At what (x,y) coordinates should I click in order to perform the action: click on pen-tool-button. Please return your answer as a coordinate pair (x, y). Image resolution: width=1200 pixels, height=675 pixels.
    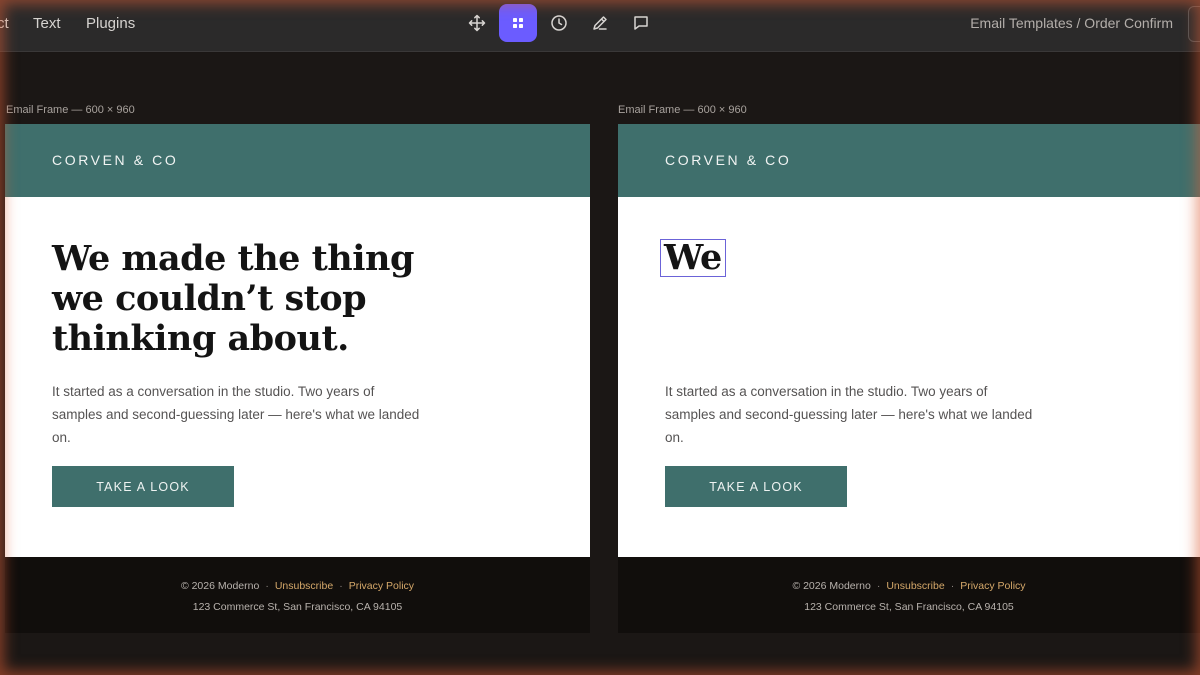
    Looking at the image, I should click on (600, 23).